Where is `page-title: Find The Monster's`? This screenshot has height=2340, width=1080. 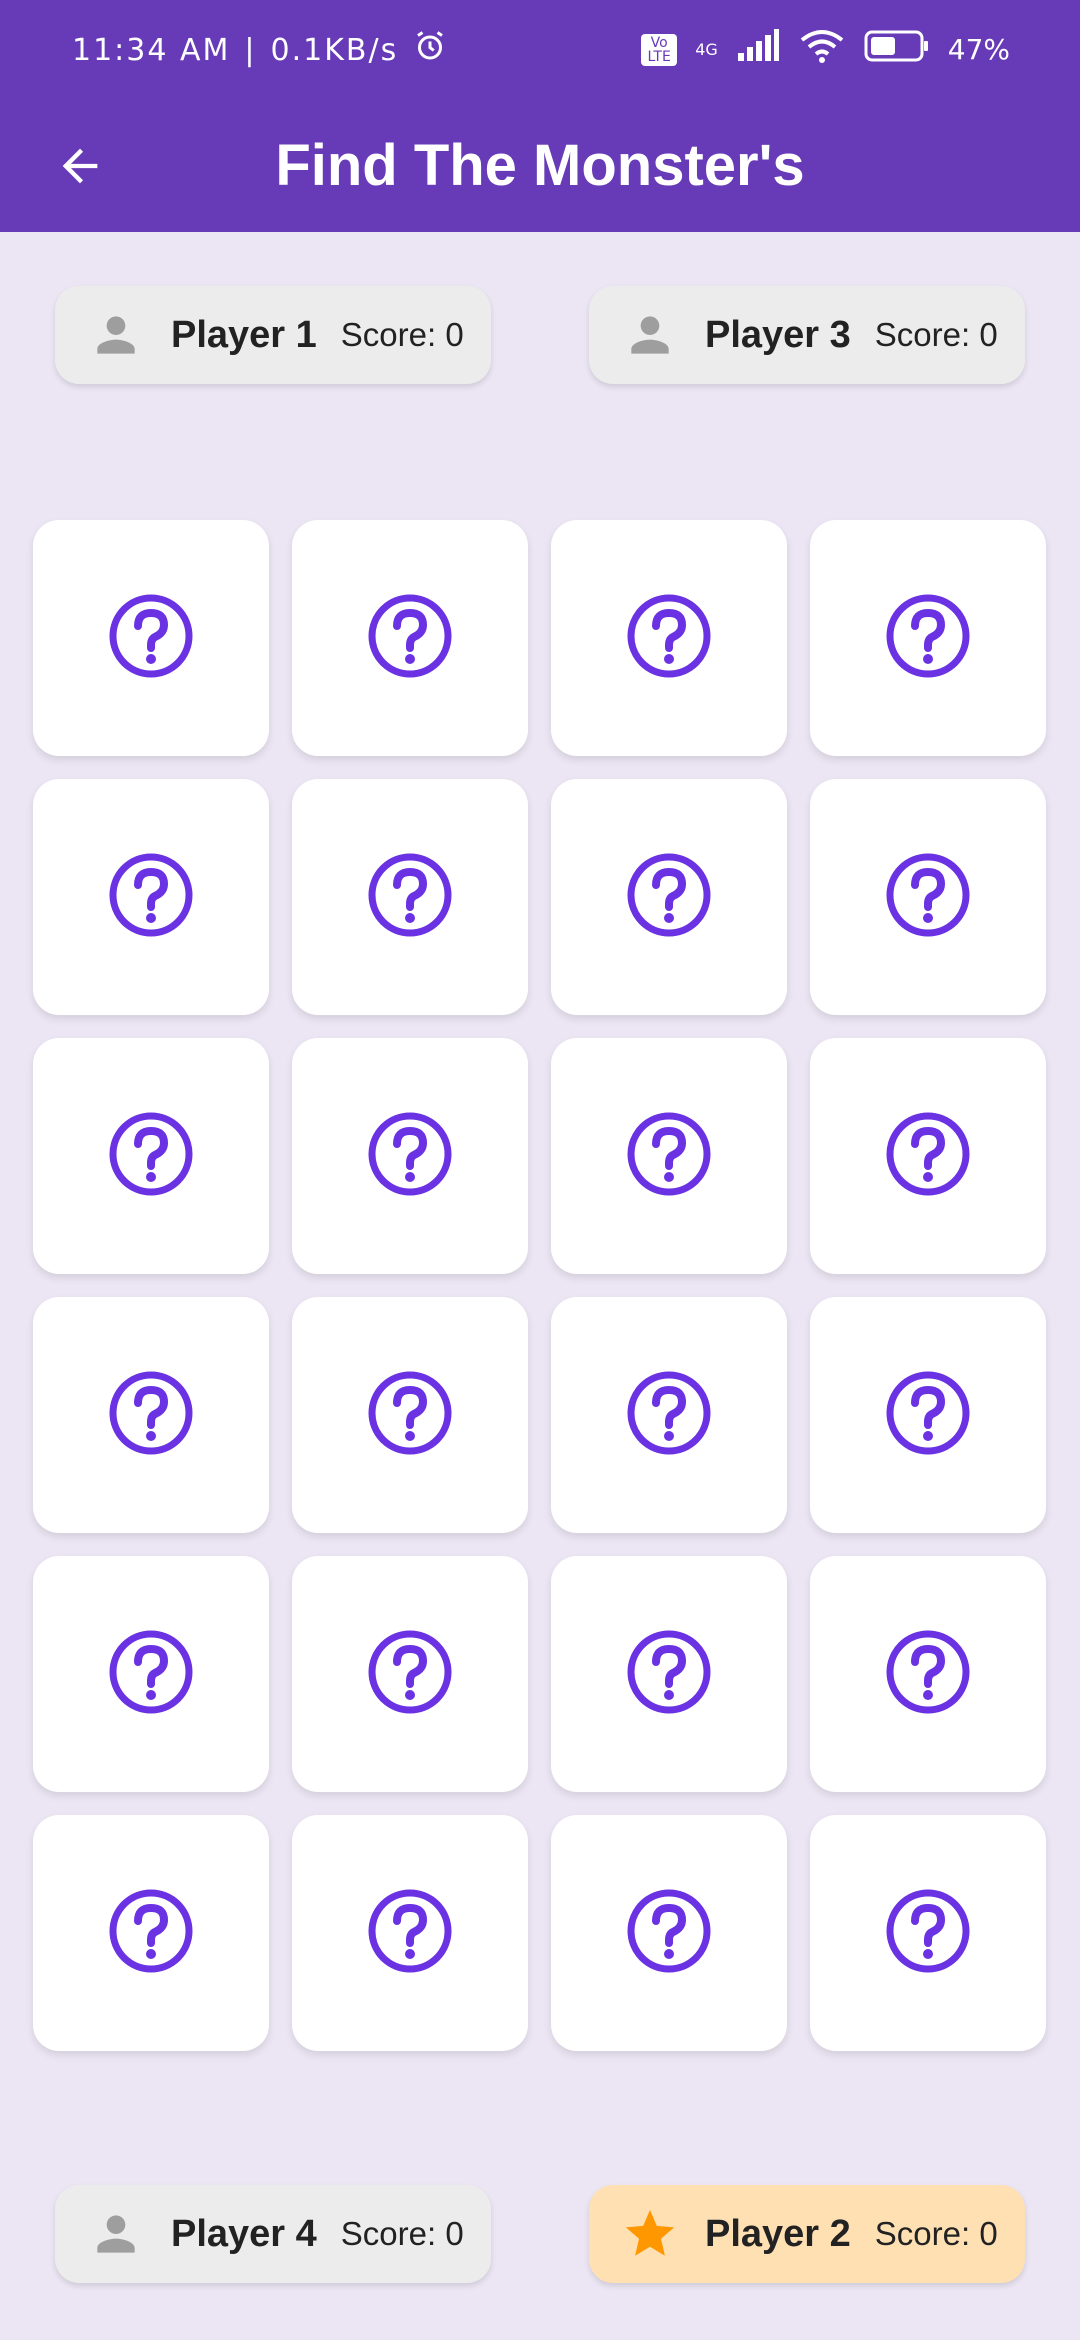 page-title: Find The Monster's is located at coordinates (540, 165).